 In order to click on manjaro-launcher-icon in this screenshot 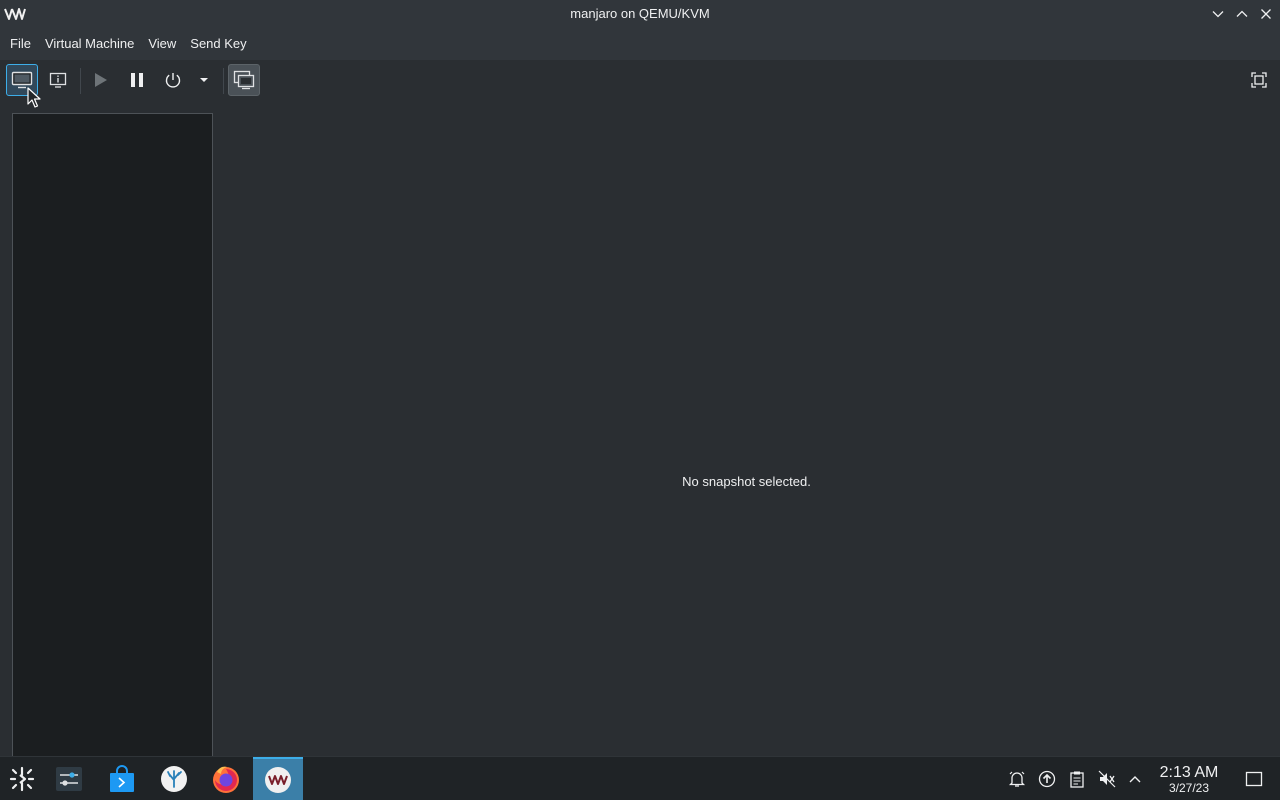, I will do `click(22, 779)`.